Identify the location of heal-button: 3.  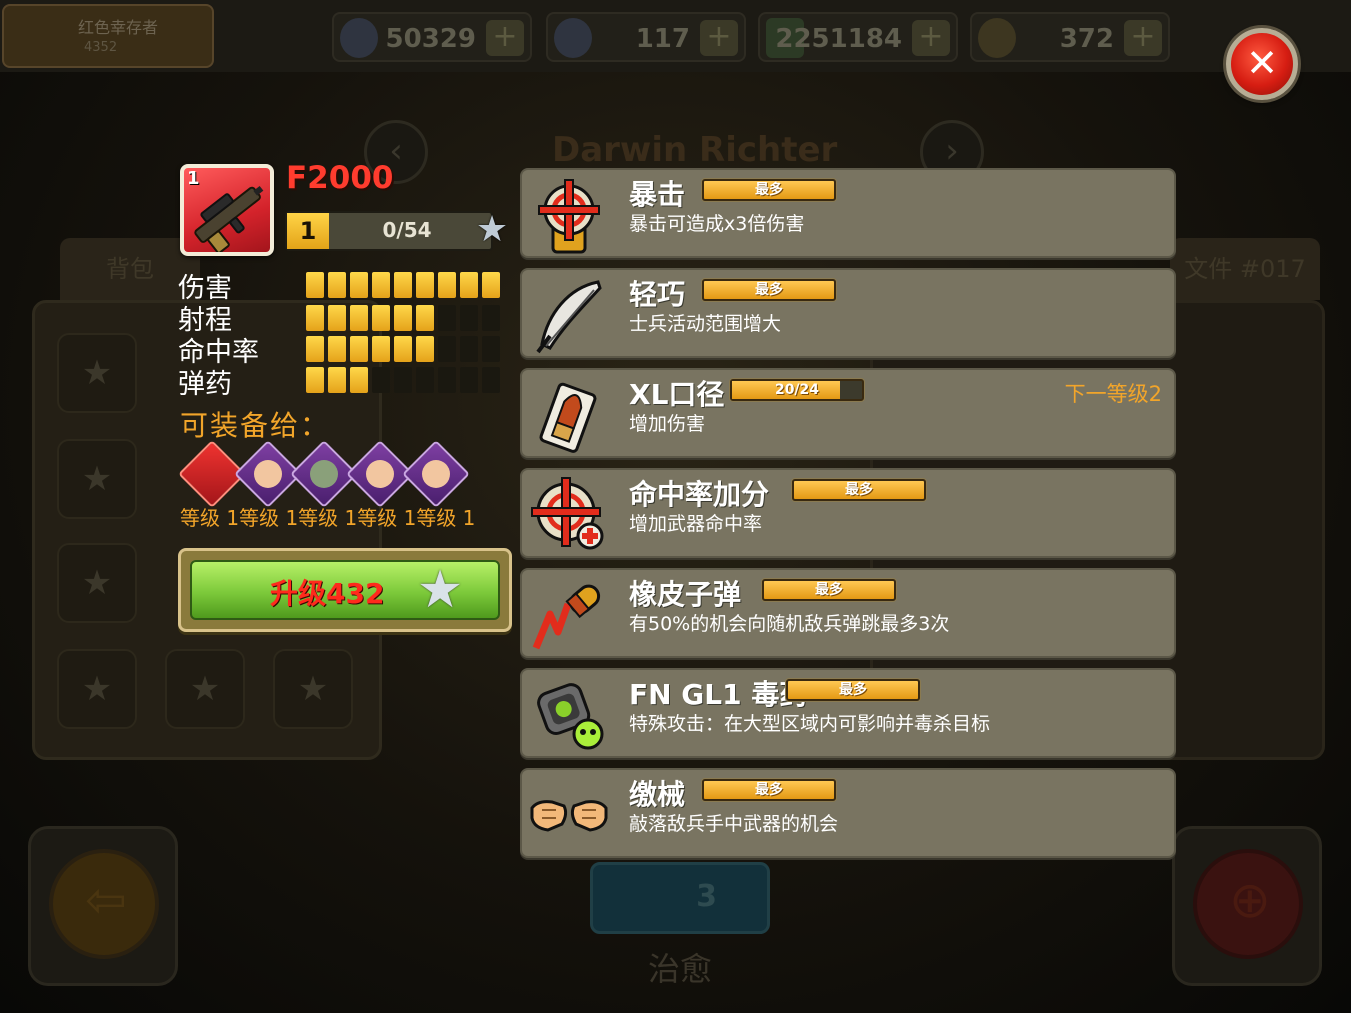
(680, 898).